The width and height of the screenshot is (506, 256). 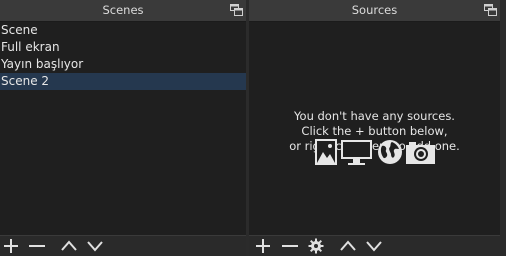 What do you see at coordinates (69, 246) in the screenshot?
I see `move-scene-up-button` at bounding box center [69, 246].